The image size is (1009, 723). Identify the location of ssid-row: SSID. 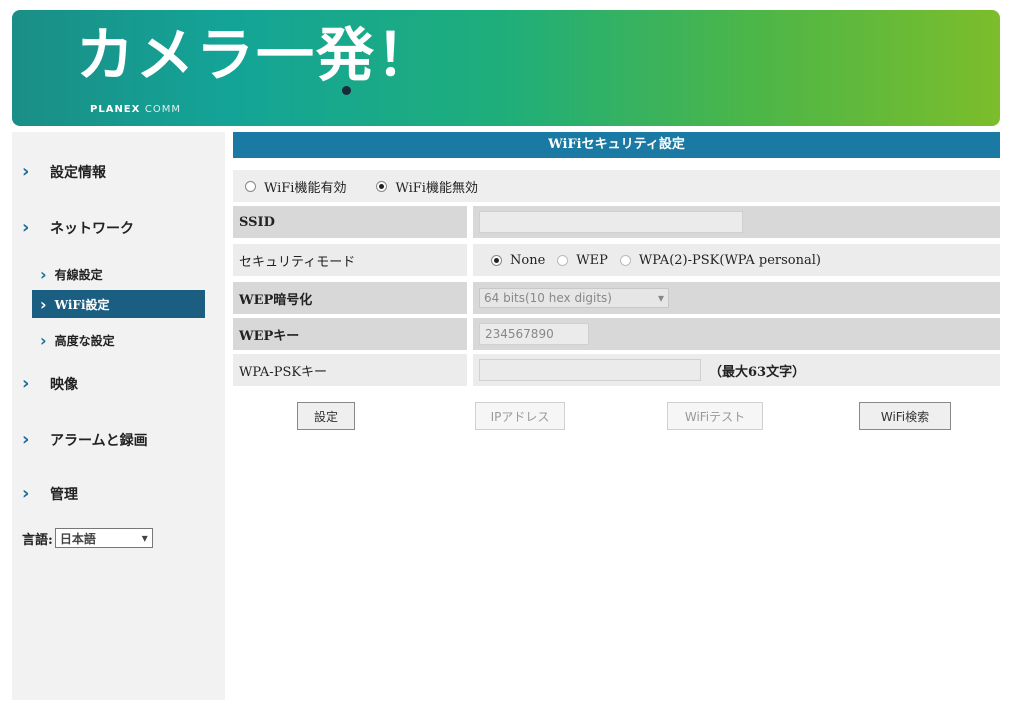
(616, 222).